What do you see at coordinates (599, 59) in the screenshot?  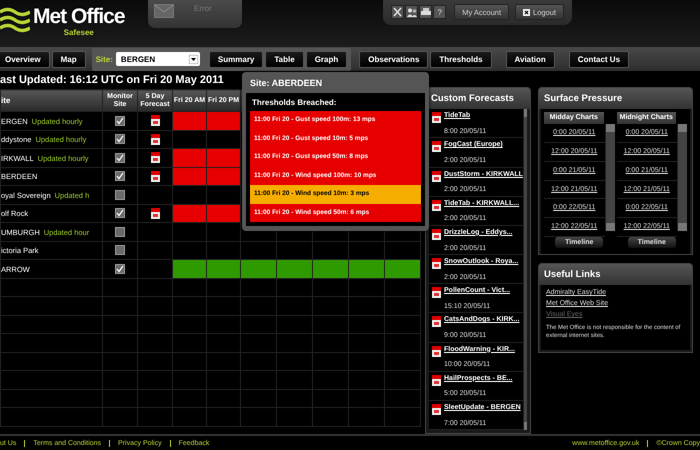 I see `nav-button: Contact Us` at bounding box center [599, 59].